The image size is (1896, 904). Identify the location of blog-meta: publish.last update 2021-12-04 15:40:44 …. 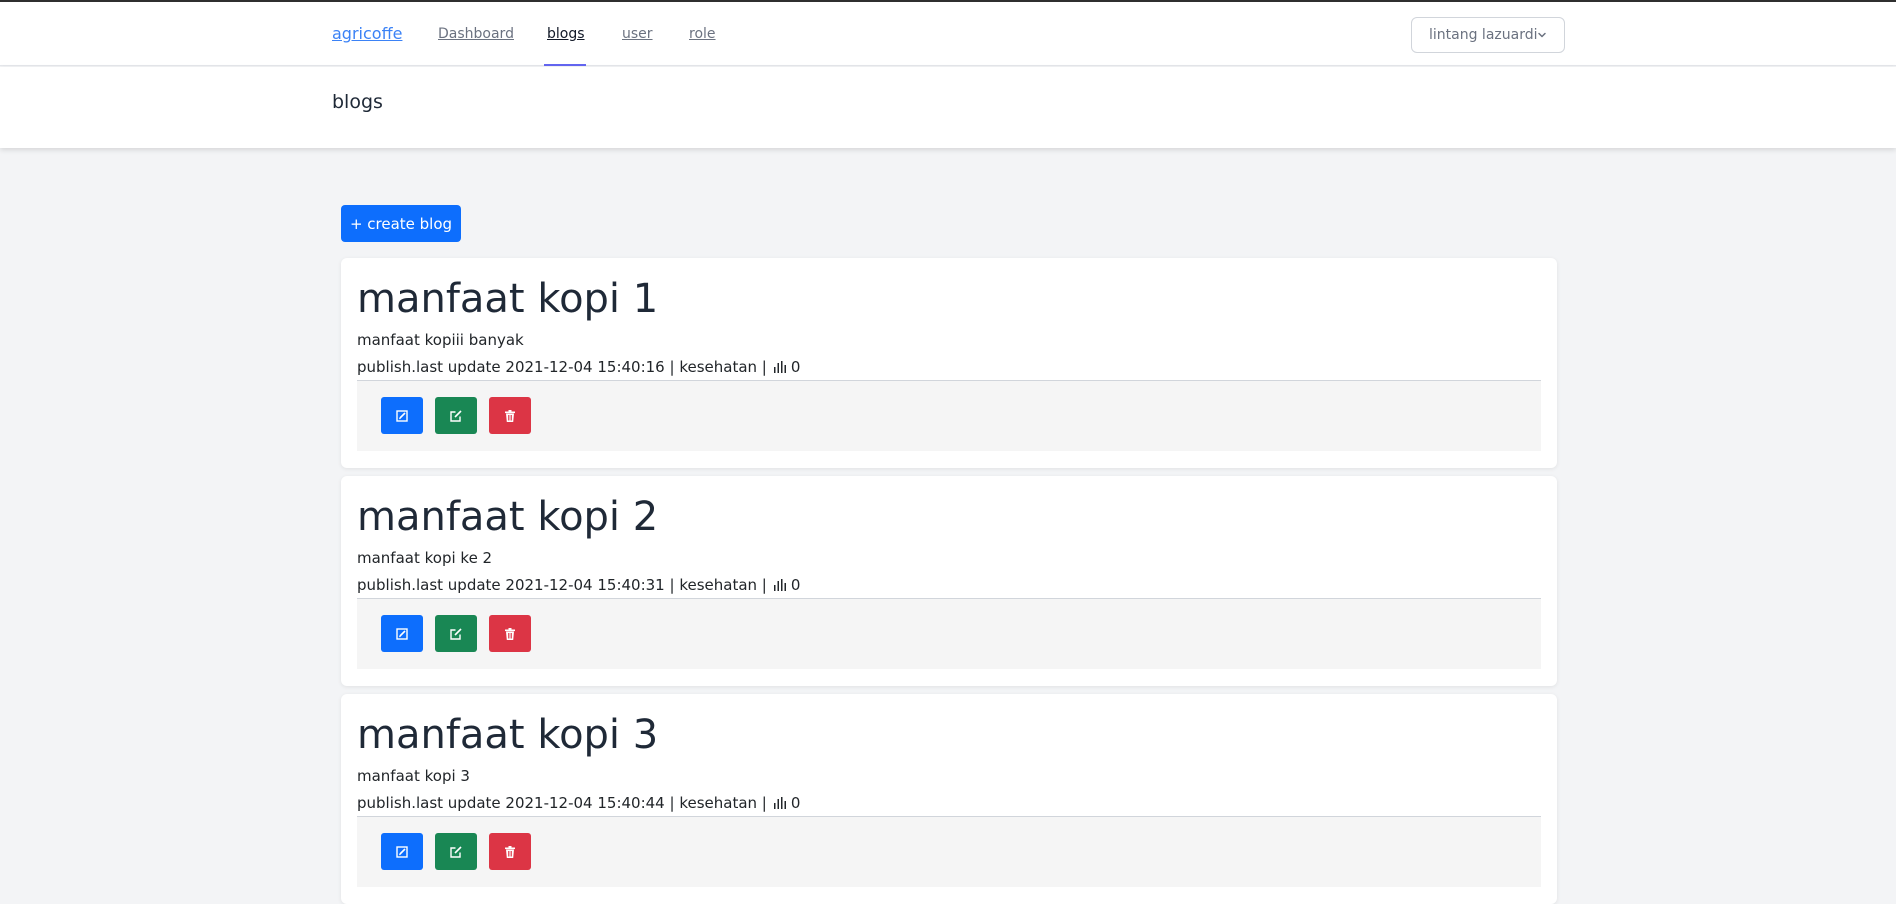
(578, 803).